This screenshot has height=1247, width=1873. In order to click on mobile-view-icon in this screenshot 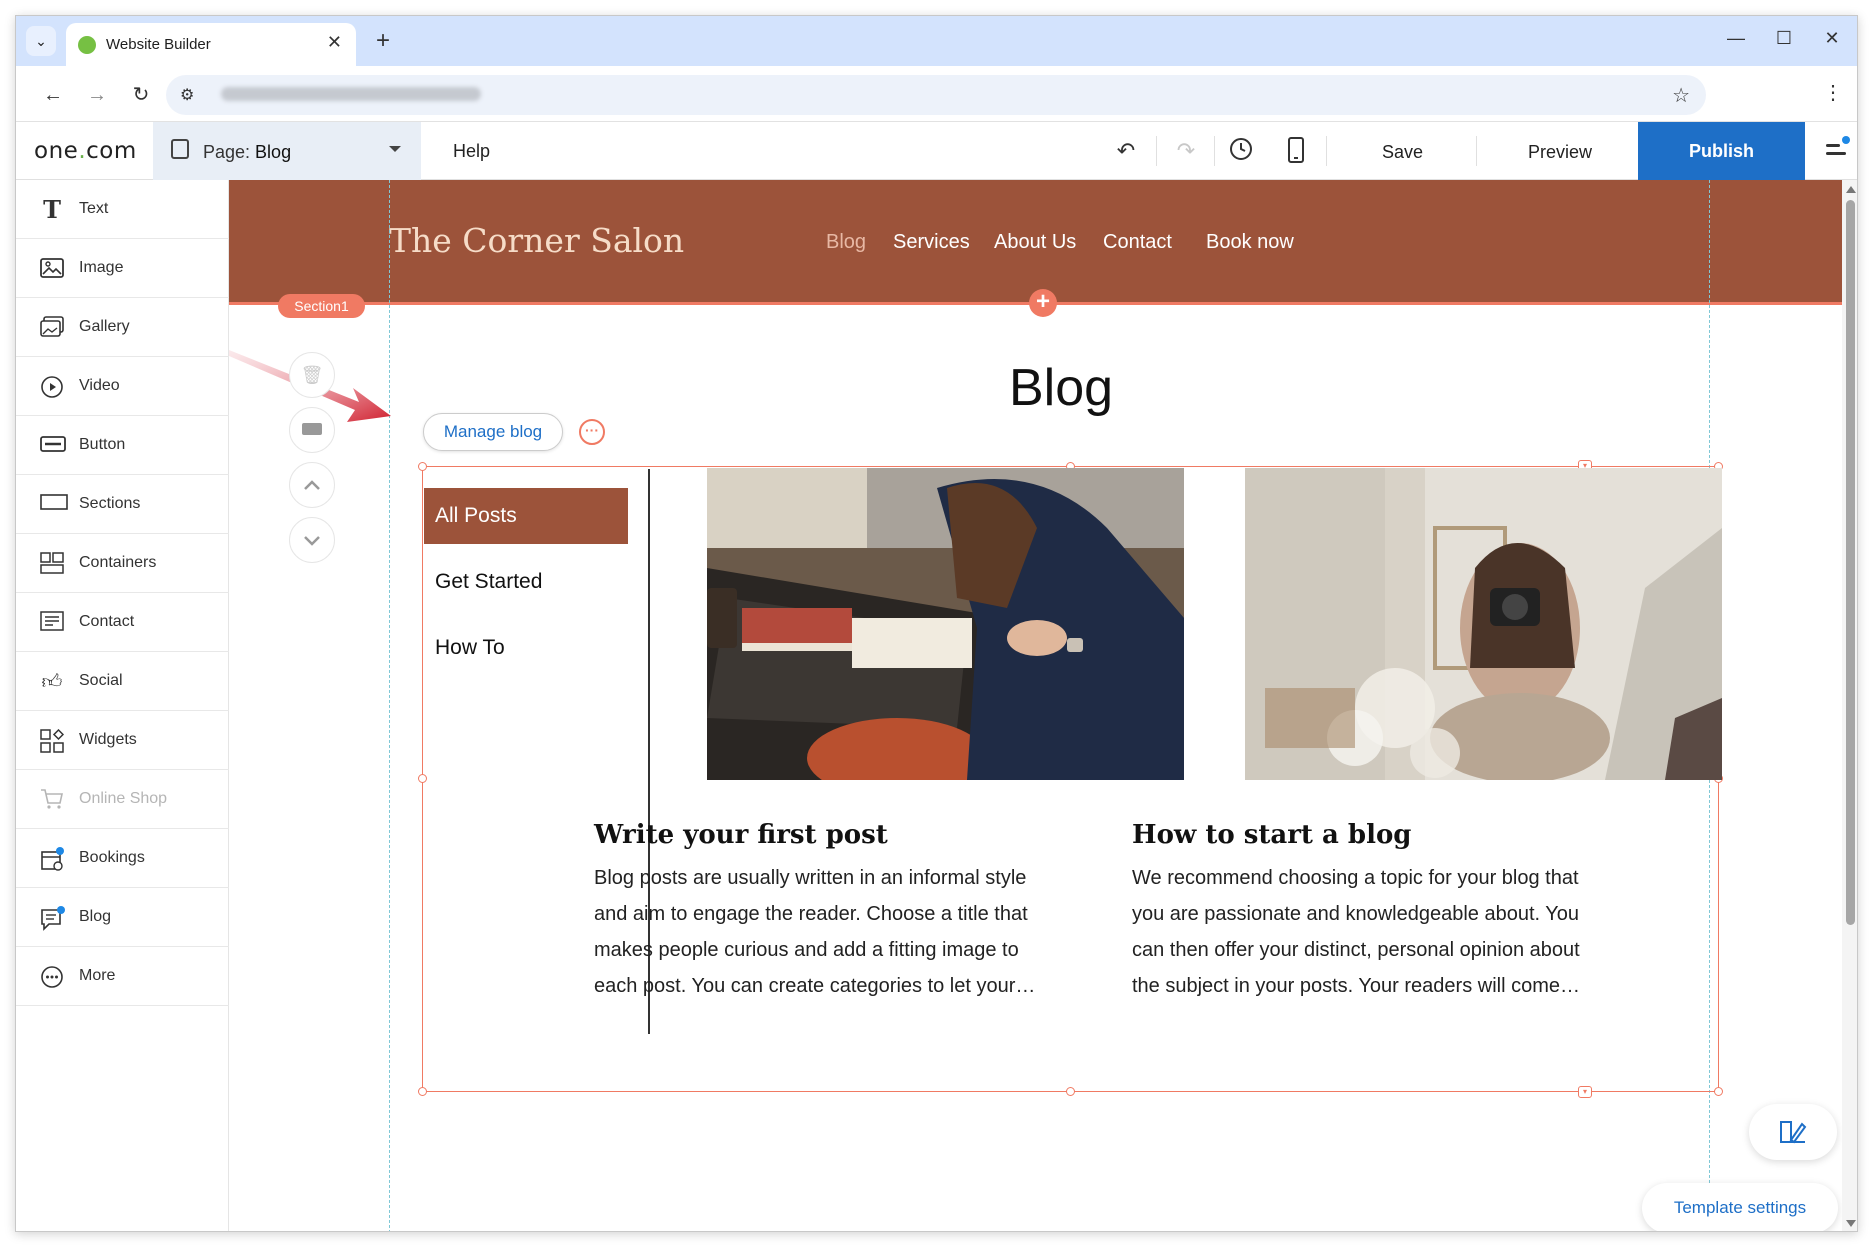, I will do `click(1296, 151)`.